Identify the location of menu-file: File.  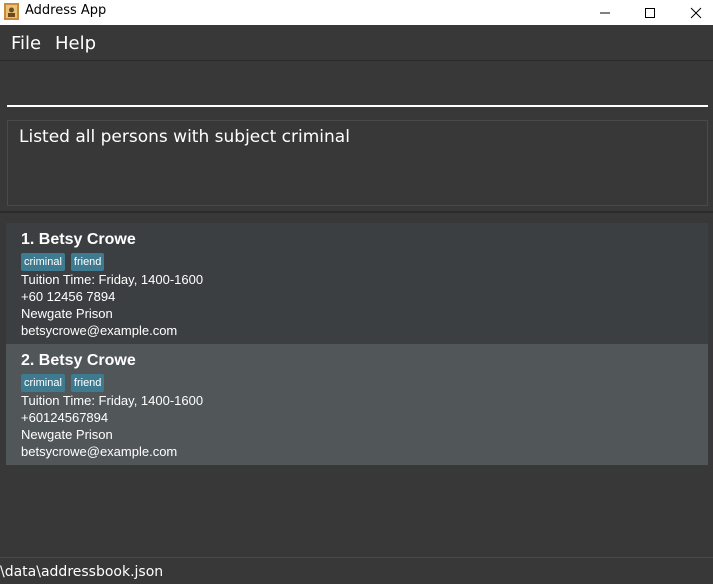
(26, 43).